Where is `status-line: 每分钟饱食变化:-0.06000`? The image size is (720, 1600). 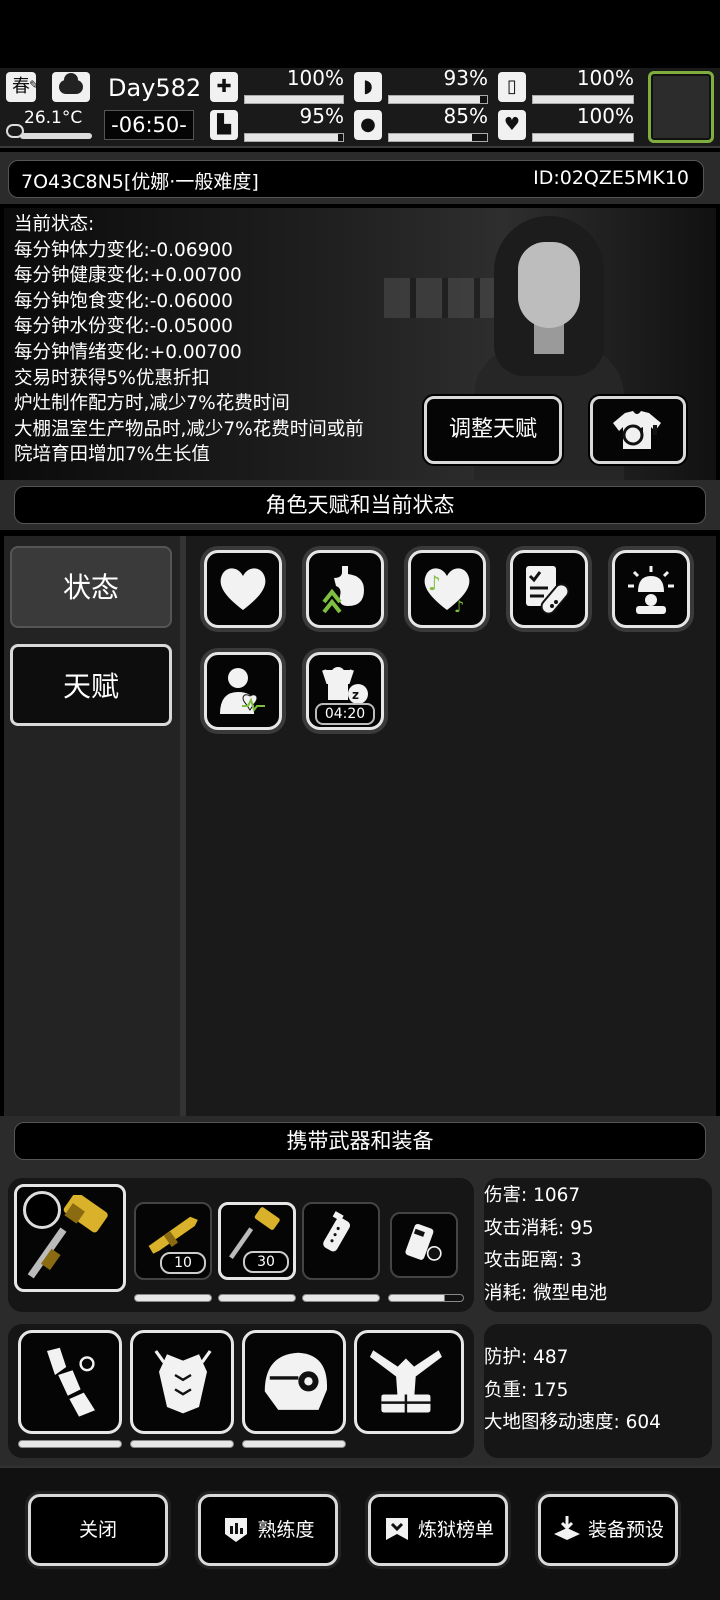 status-line: 每分钟饱食变化:-0.06000 is located at coordinates (123, 301).